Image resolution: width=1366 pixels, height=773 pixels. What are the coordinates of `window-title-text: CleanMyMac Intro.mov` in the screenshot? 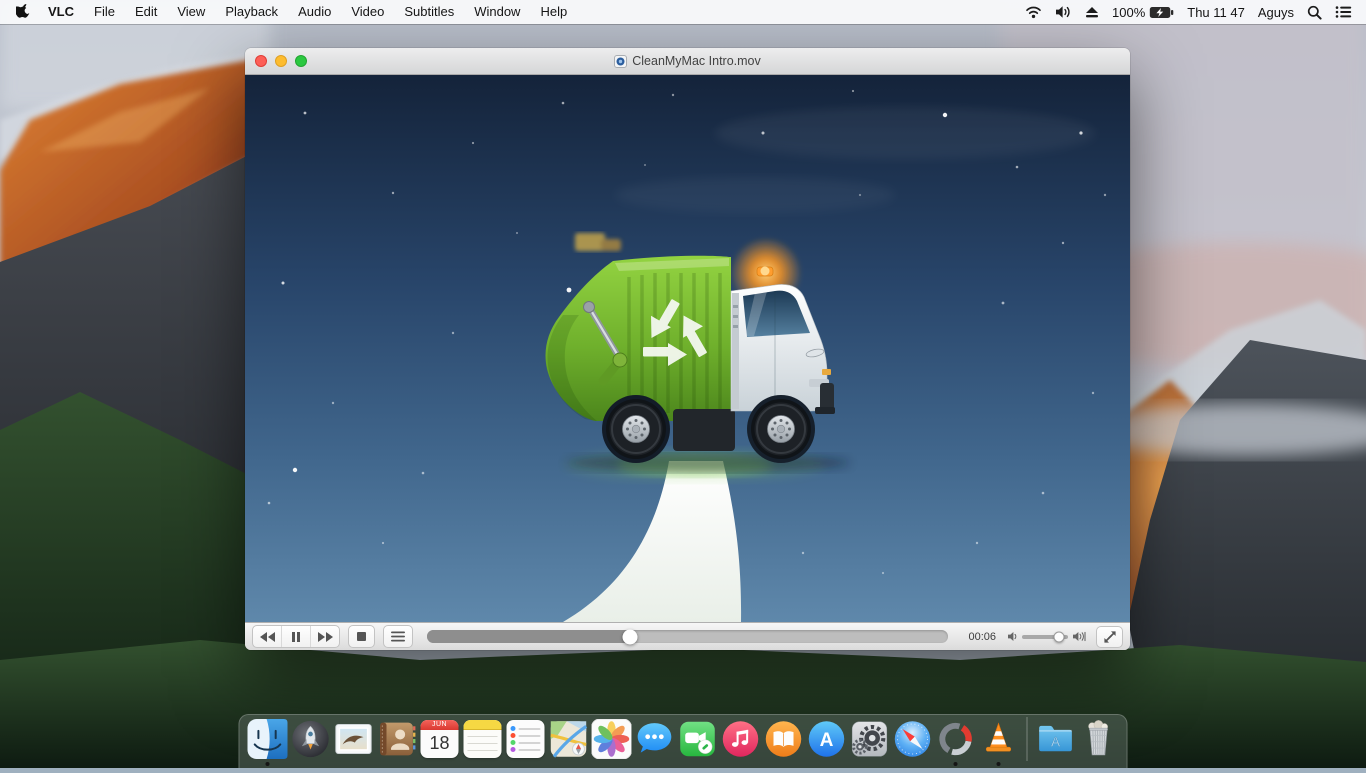 It's located at (696, 61).